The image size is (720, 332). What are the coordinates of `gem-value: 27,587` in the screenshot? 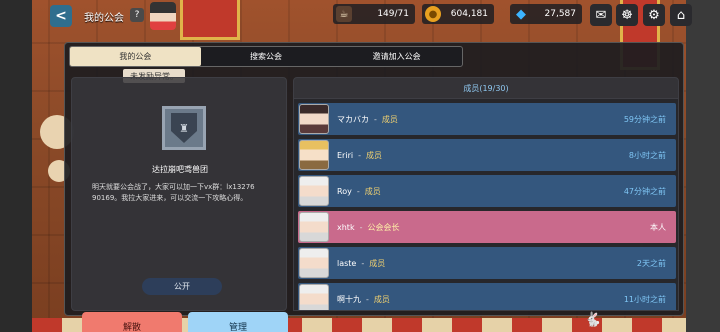 It's located at (560, 14).